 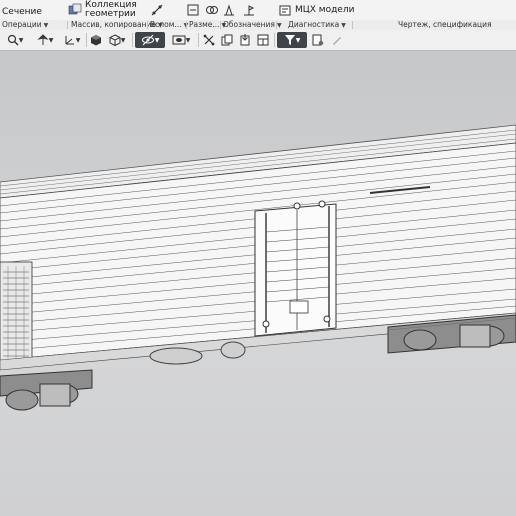 I want to click on settings-button, so click(x=318, y=40).